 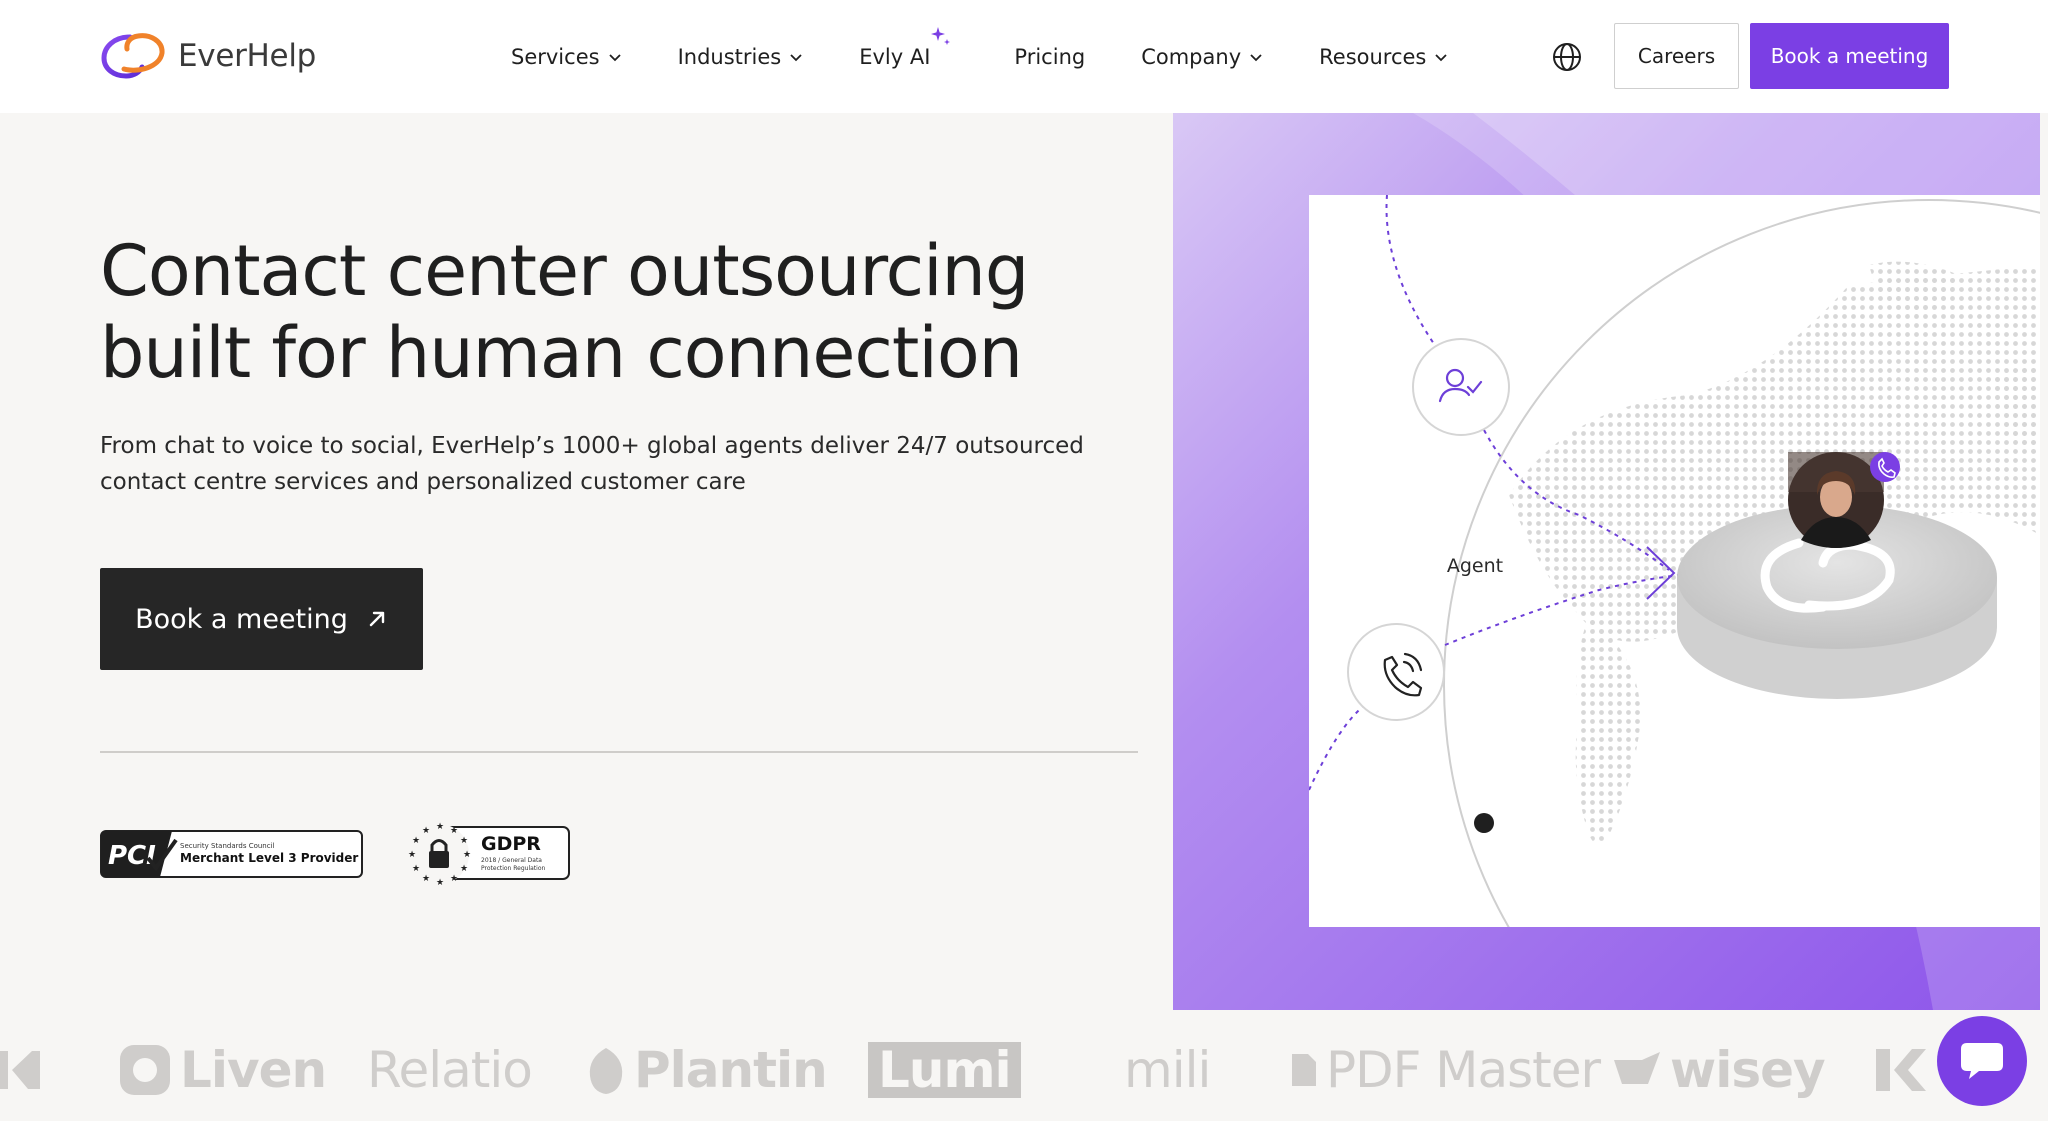 What do you see at coordinates (564, 271) in the screenshot?
I see `hero-title-line1: Contact center outsourcing` at bounding box center [564, 271].